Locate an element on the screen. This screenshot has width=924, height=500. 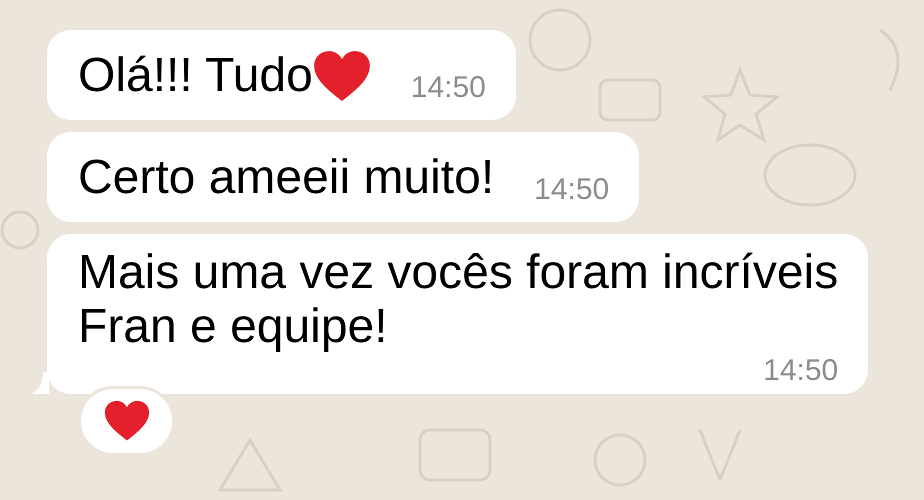
message-text: Olá!!! Tudo is located at coordinates (195, 76).